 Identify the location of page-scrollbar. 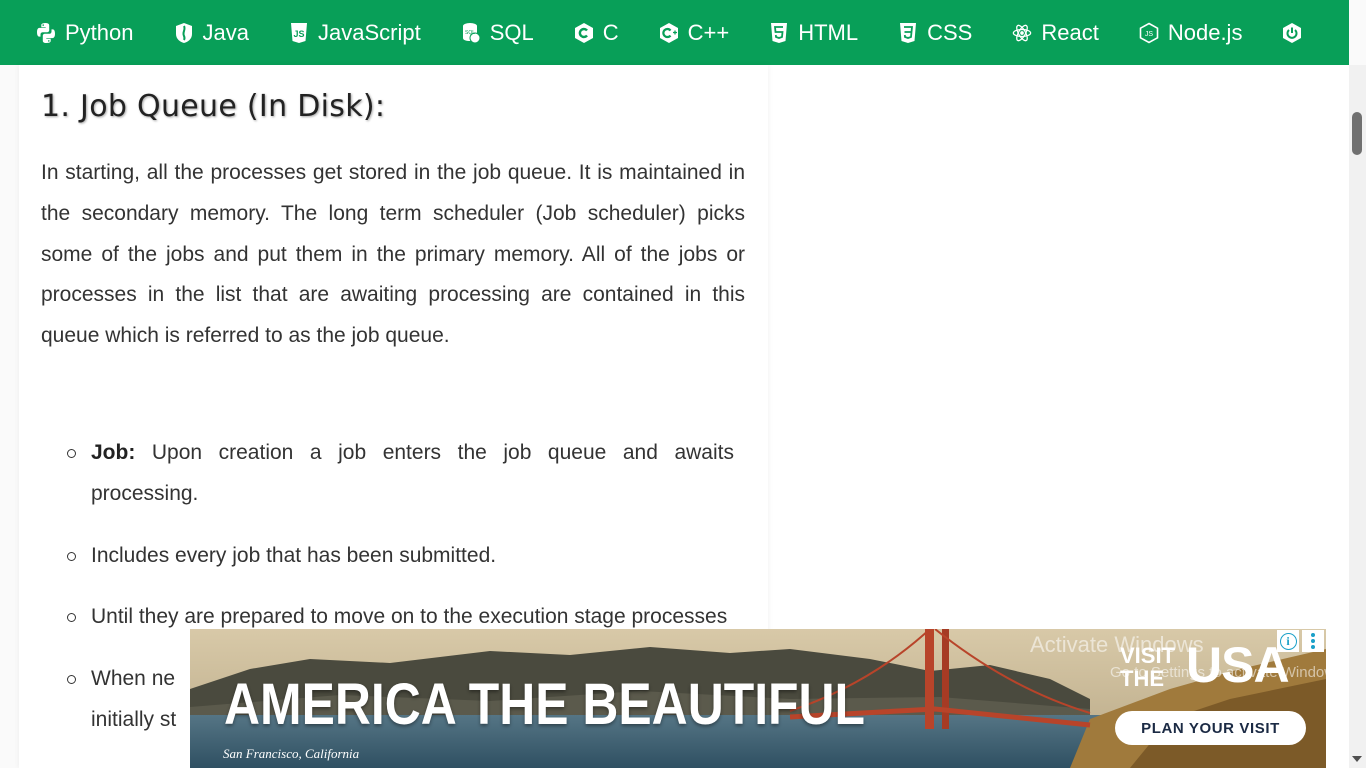
(1357, 416).